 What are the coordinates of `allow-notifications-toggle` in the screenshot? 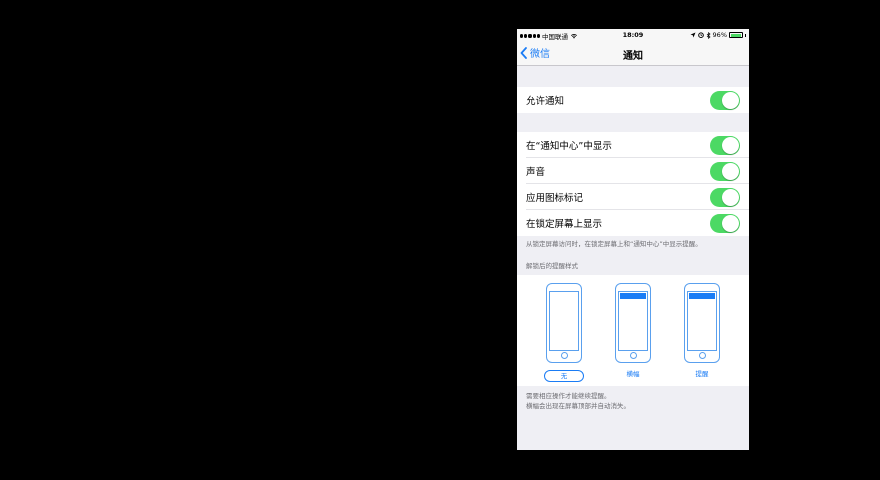 It's located at (725, 100).